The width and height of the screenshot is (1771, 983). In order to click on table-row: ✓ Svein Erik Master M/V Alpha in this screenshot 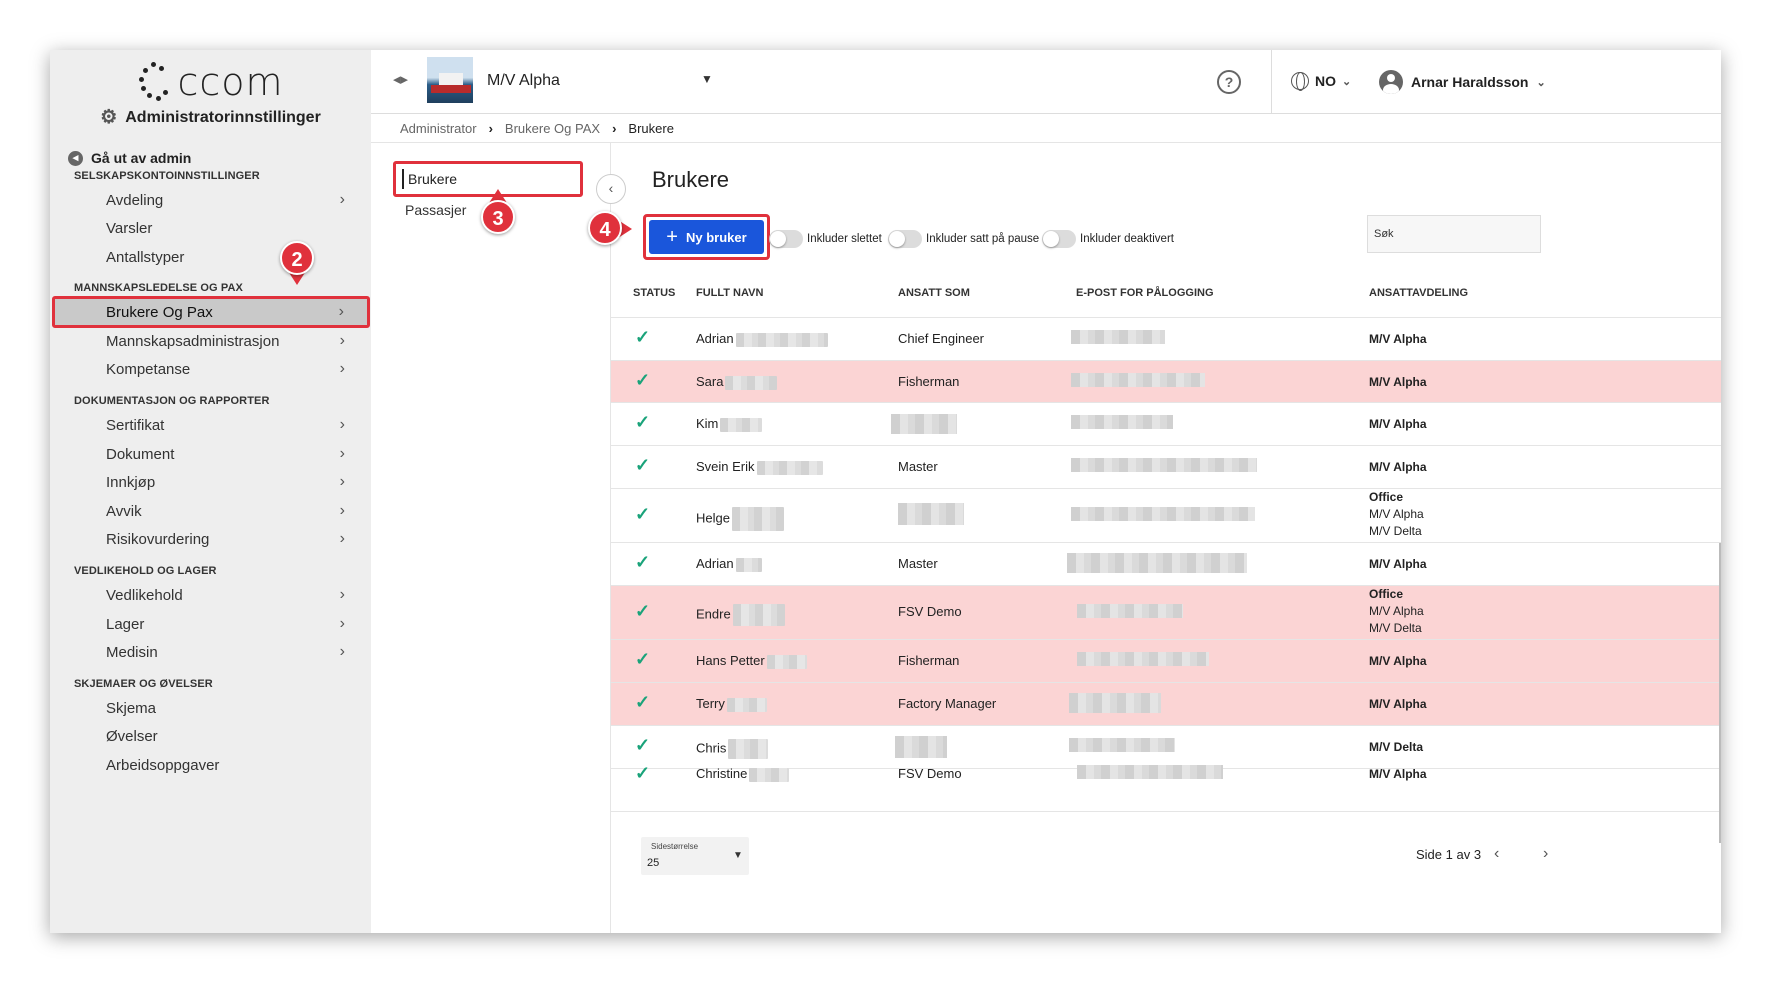, I will do `click(1166, 467)`.